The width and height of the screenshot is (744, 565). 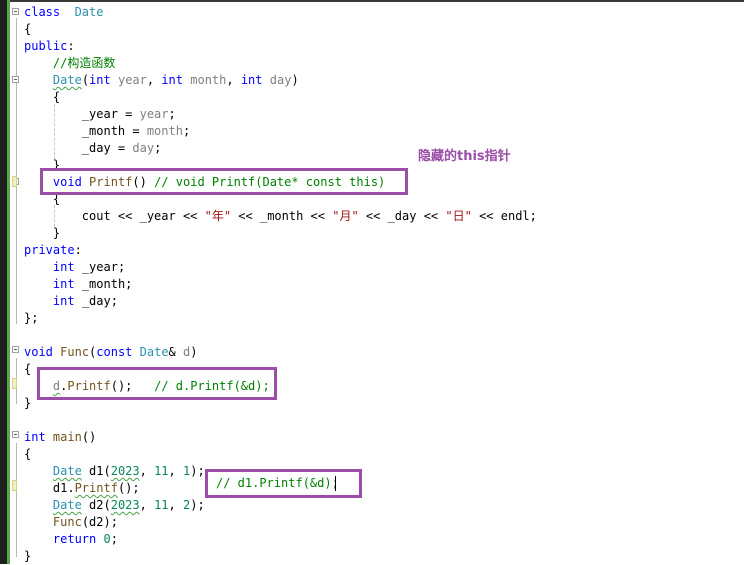 I want to click on code-token: main, so click(x=67, y=437).